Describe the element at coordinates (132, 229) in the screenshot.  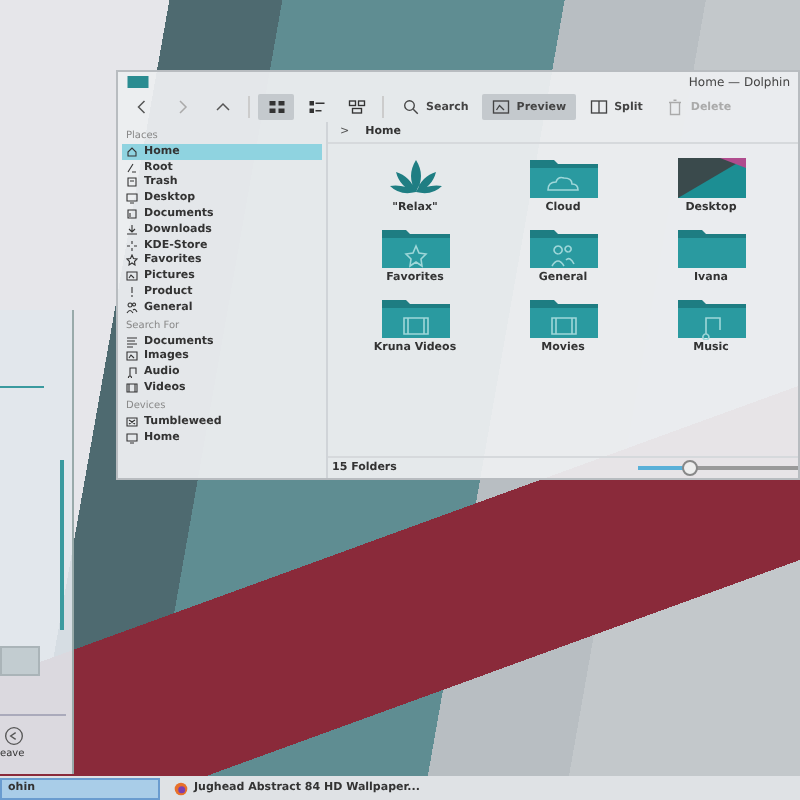
I see `download-icon` at that location.